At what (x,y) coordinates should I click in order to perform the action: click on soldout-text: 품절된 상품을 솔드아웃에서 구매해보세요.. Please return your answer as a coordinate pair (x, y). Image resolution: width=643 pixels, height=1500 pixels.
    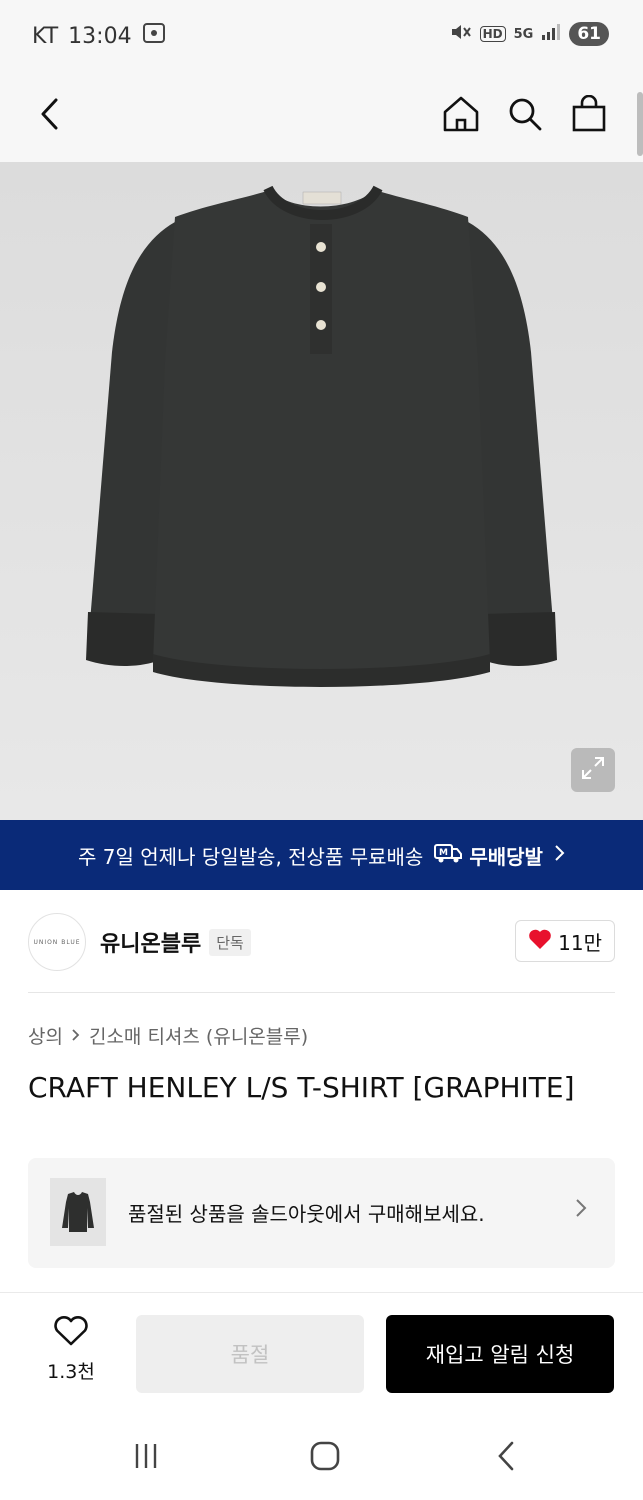
    Looking at the image, I should click on (306, 1214).